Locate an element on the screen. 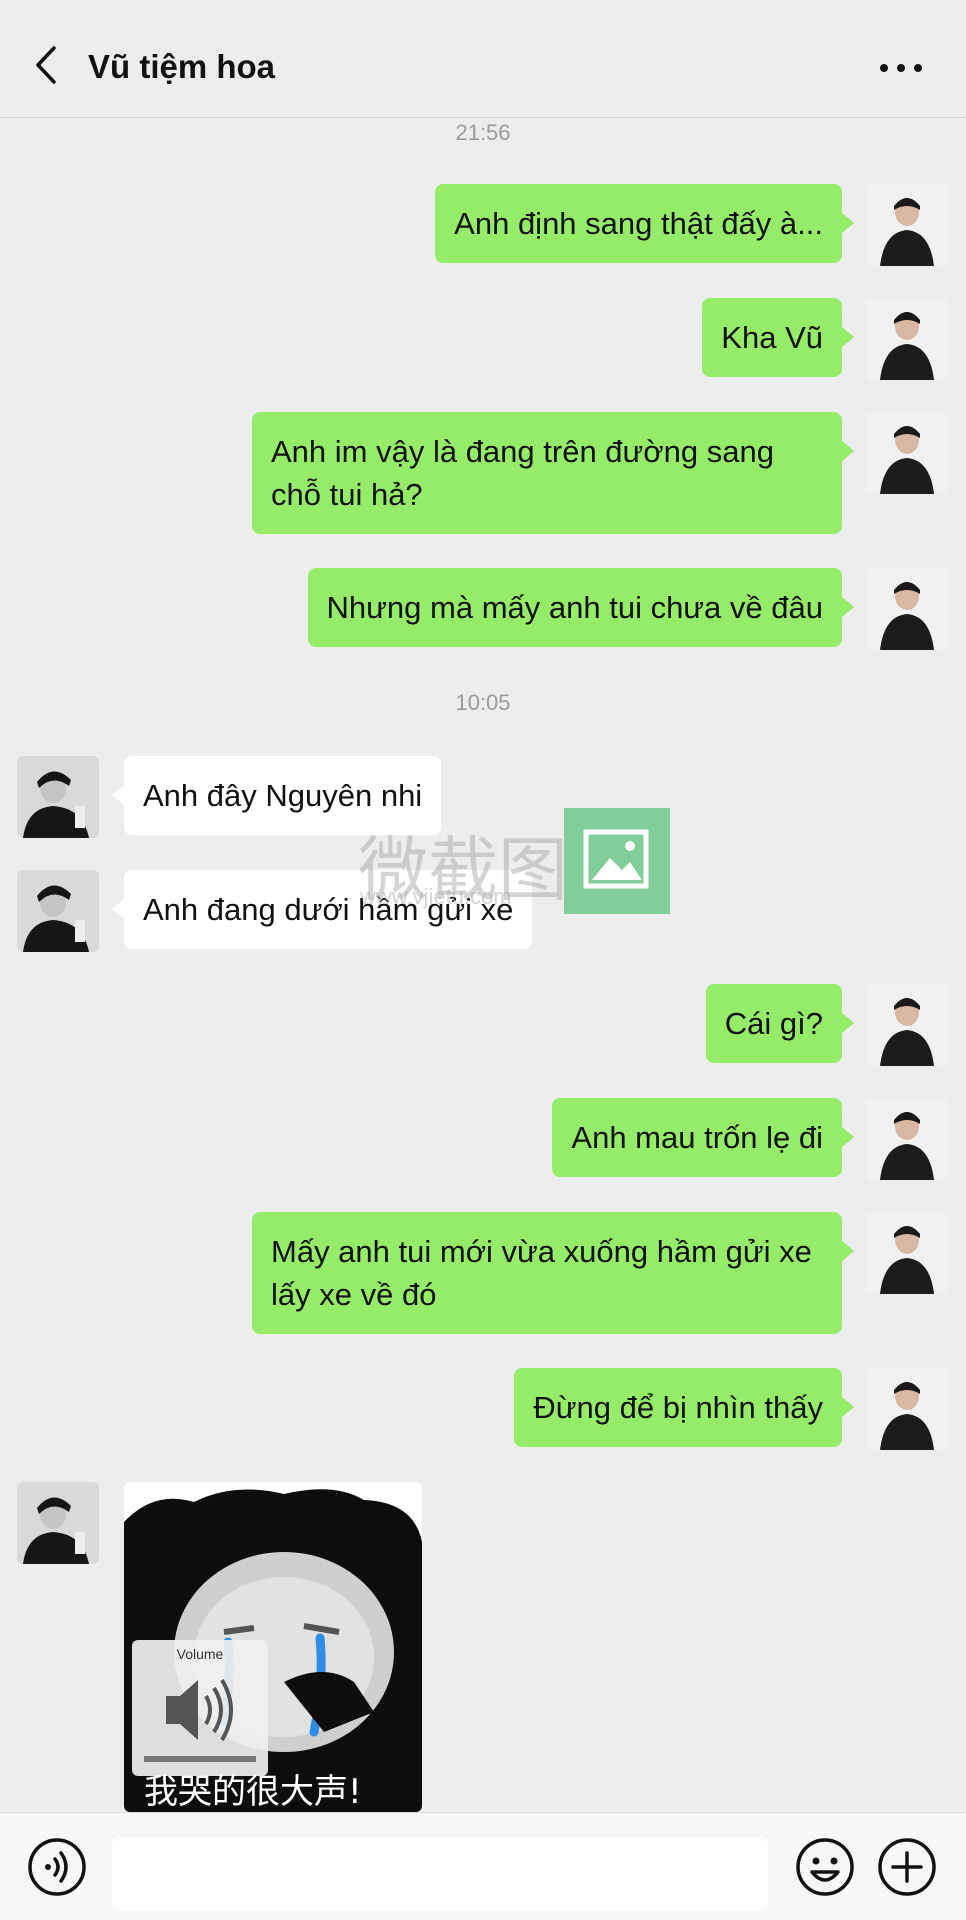 The width and height of the screenshot is (966, 1920). volume-overlay: Volume is located at coordinates (200, 1708).